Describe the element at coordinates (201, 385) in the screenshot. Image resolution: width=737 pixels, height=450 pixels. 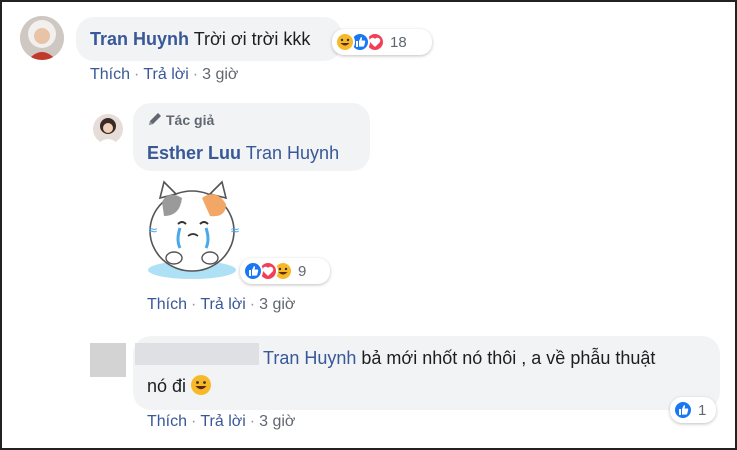
I see `haha-emoji-icon` at that location.